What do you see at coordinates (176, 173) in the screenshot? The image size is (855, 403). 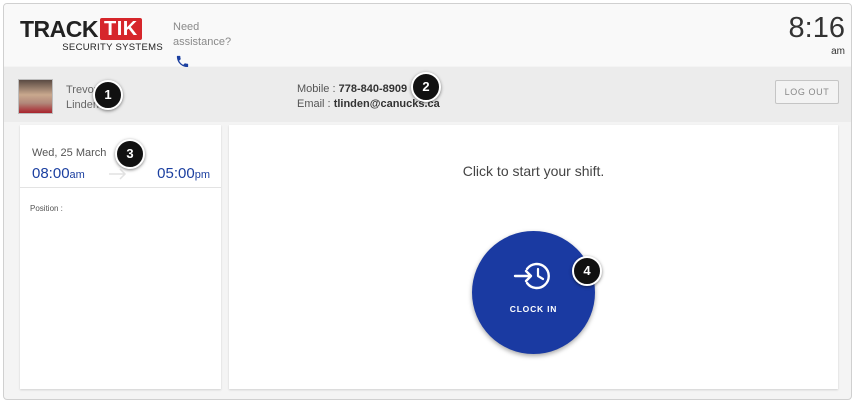 I see `shift-end-value: 05:00` at bounding box center [176, 173].